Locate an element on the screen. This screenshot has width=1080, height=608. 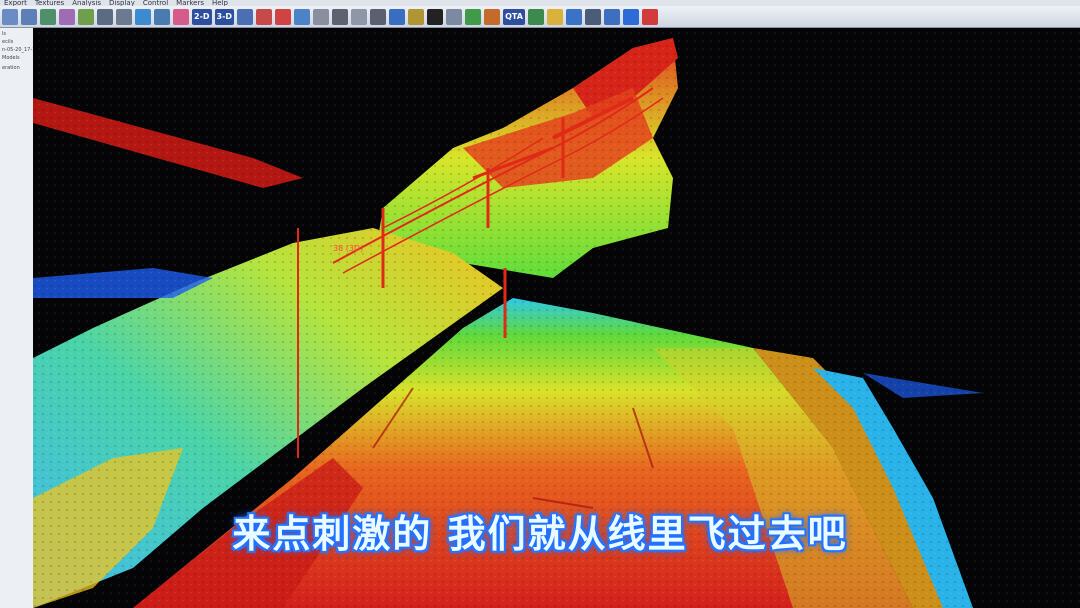
label-3d: 38 (3D) is located at coordinates (348, 248).